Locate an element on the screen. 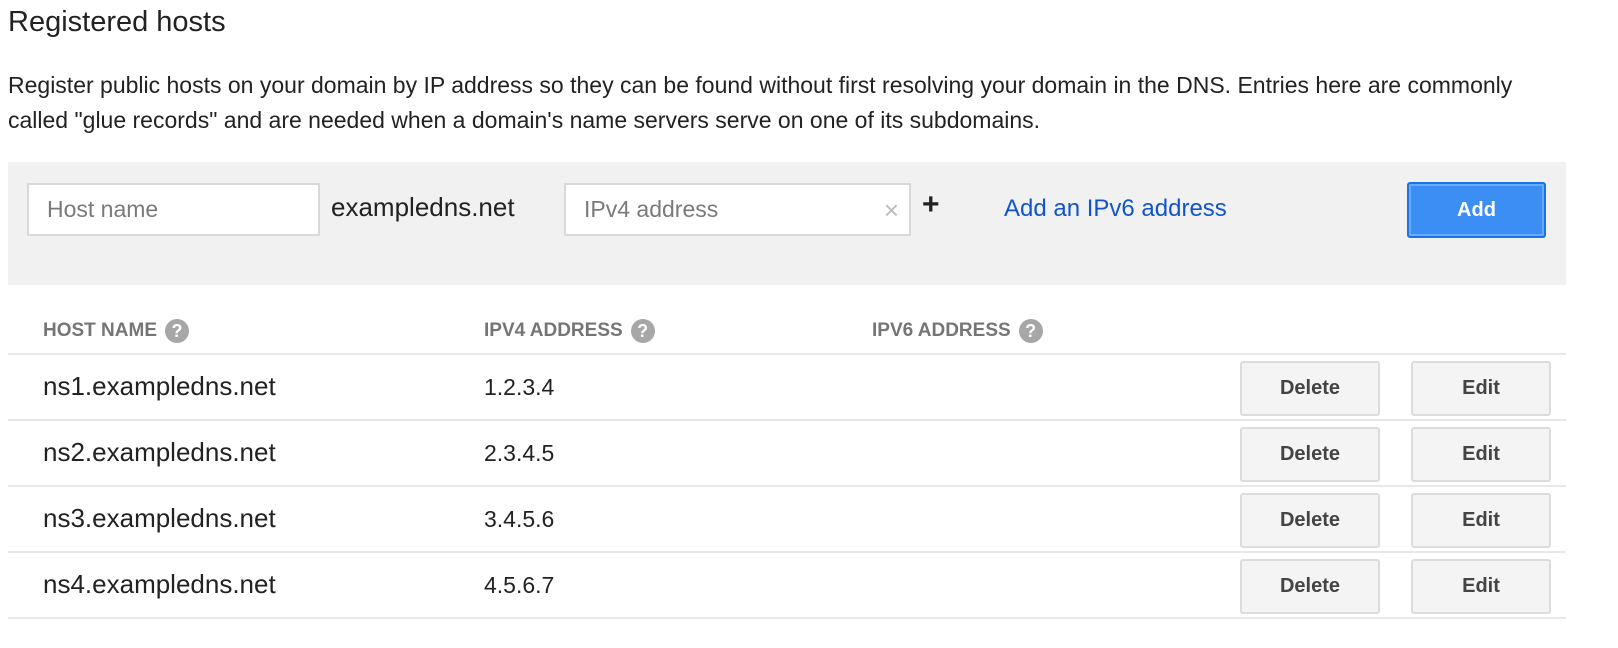 This screenshot has height=648, width=1618. add-ipv6-address-link: Add an IPv6 address is located at coordinates (1115, 209).